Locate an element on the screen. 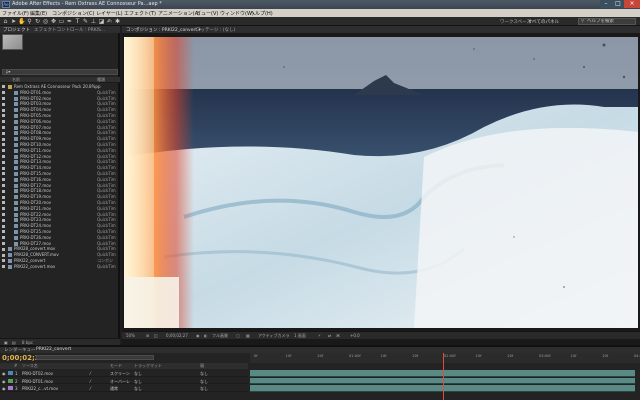  column-parent: 親 is located at coordinates (202, 366).